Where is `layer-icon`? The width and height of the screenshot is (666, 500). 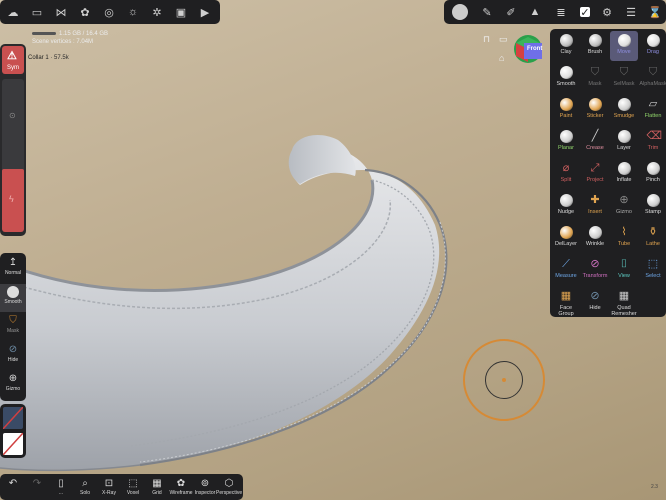
layer-icon is located at coordinates (624, 136).